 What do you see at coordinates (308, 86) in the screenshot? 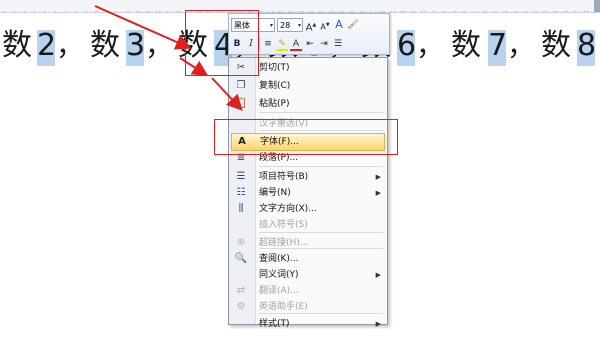
I see `menu-item: ❐ 复制(C)` at bounding box center [308, 86].